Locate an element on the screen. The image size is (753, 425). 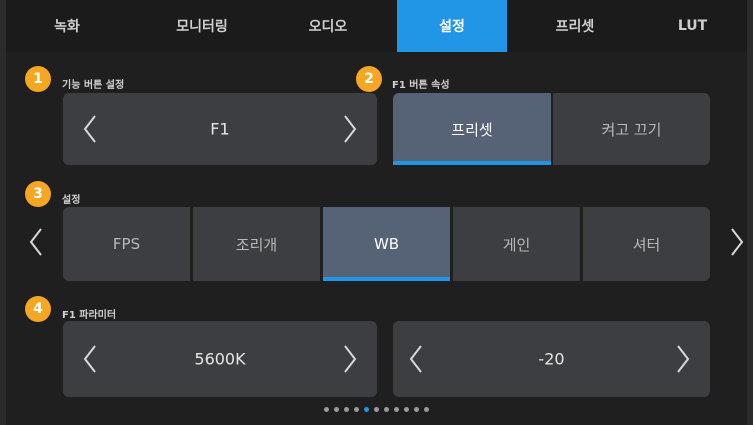
option-preset: 프리셋 is located at coordinates (472, 129).